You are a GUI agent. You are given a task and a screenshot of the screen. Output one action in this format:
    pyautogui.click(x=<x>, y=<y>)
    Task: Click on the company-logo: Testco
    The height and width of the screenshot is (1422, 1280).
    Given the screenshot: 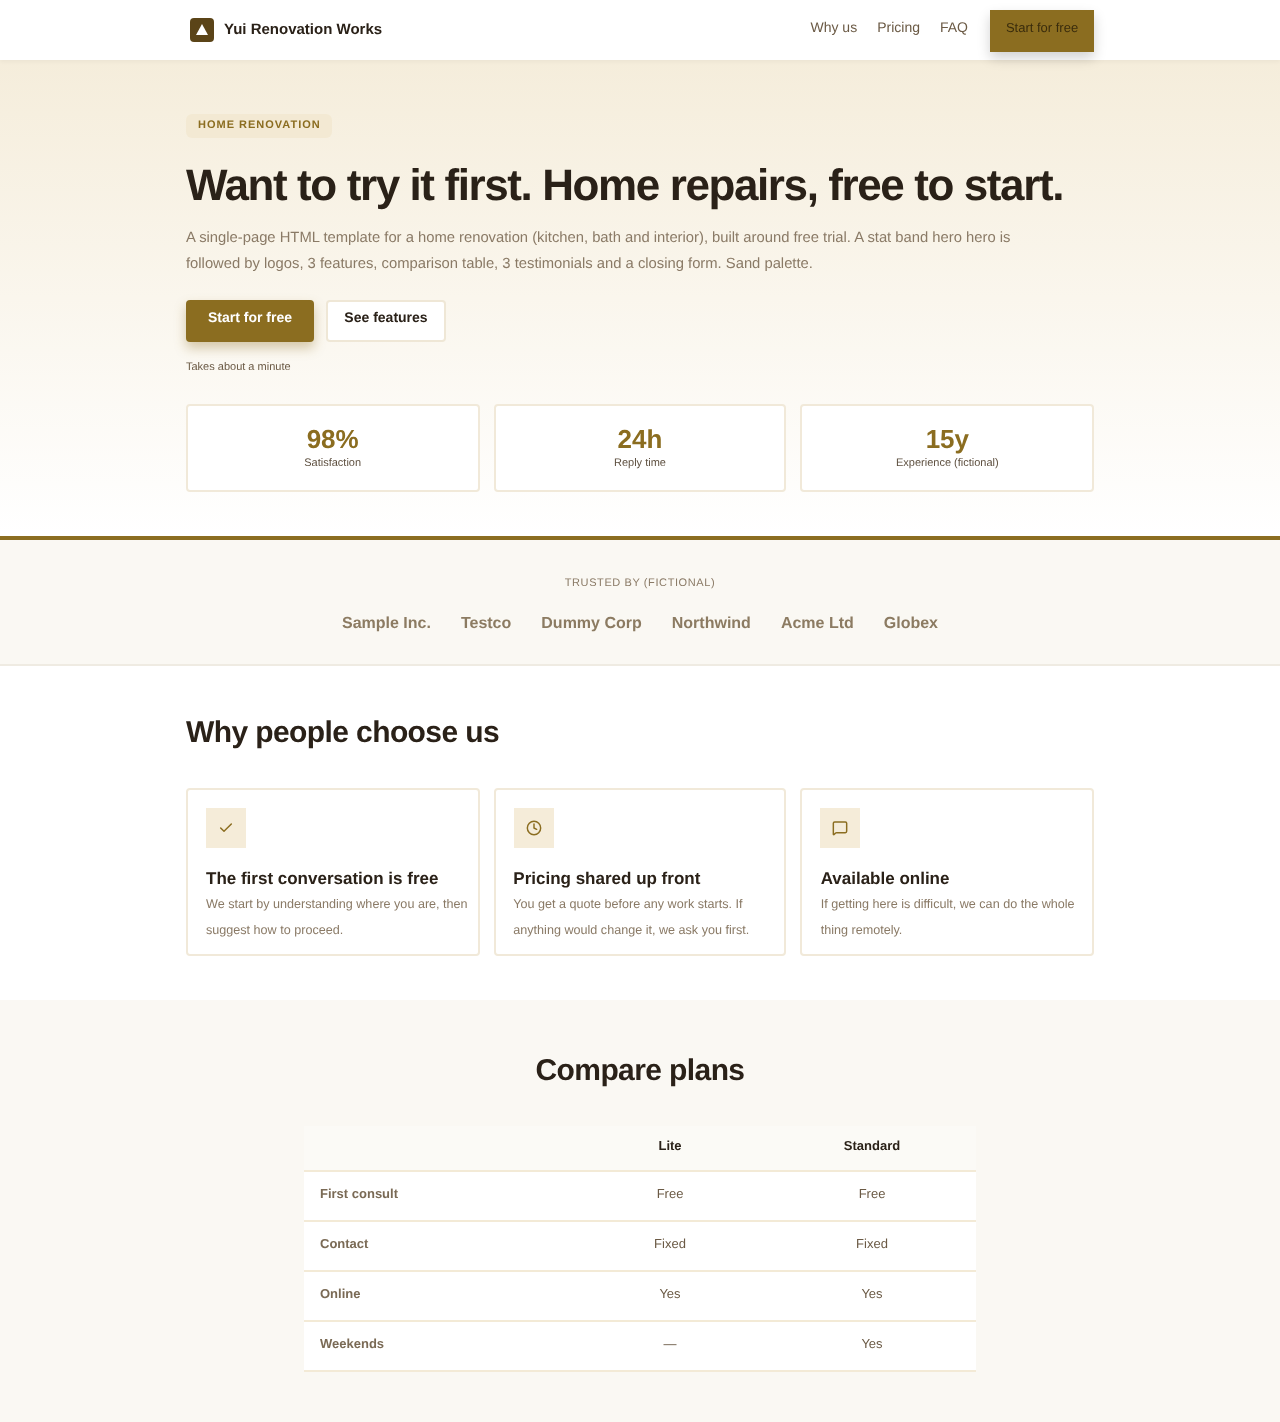 What is the action you would take?
    pyautogui.click(x=486, y=623)
    